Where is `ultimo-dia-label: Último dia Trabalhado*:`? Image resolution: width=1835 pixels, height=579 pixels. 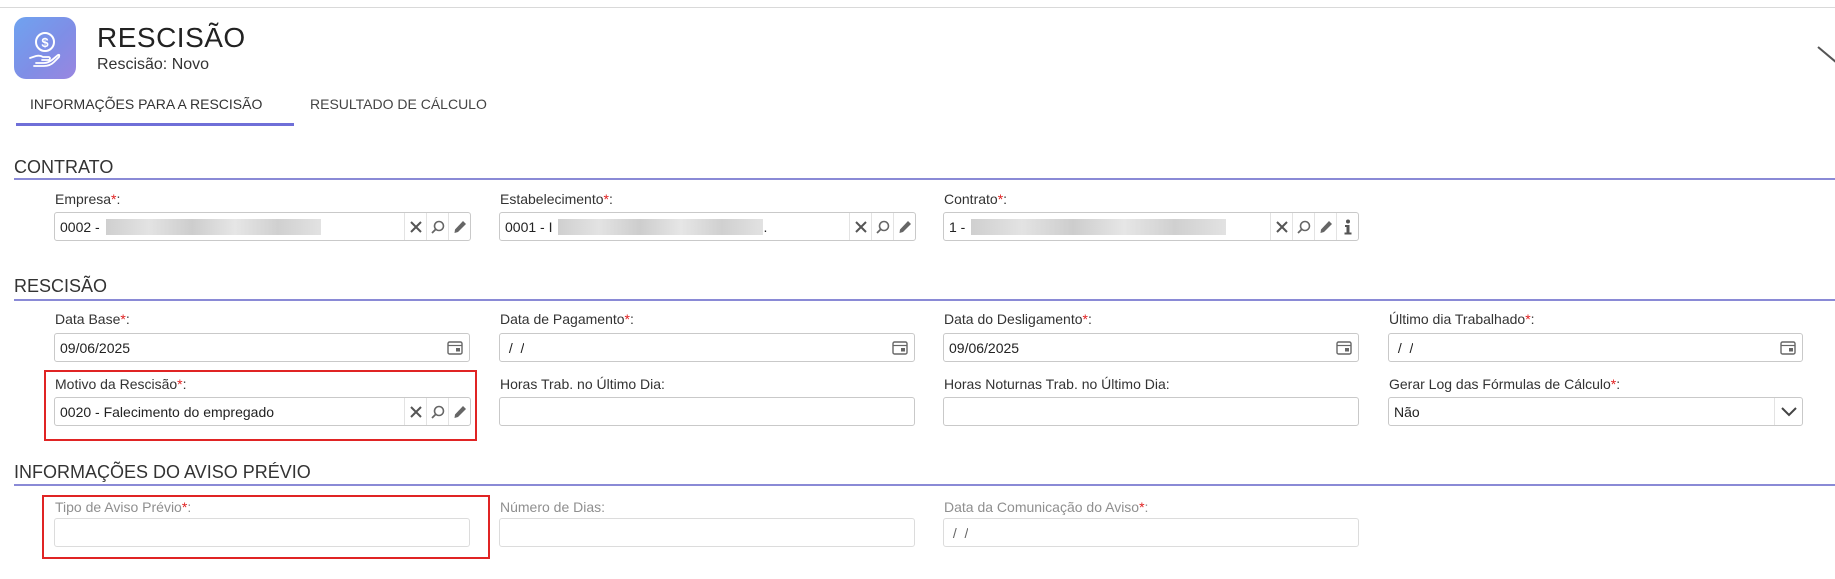
ultimo-dia-label: Último dia Trabalhado*: is located at coordinates (1462, 319).